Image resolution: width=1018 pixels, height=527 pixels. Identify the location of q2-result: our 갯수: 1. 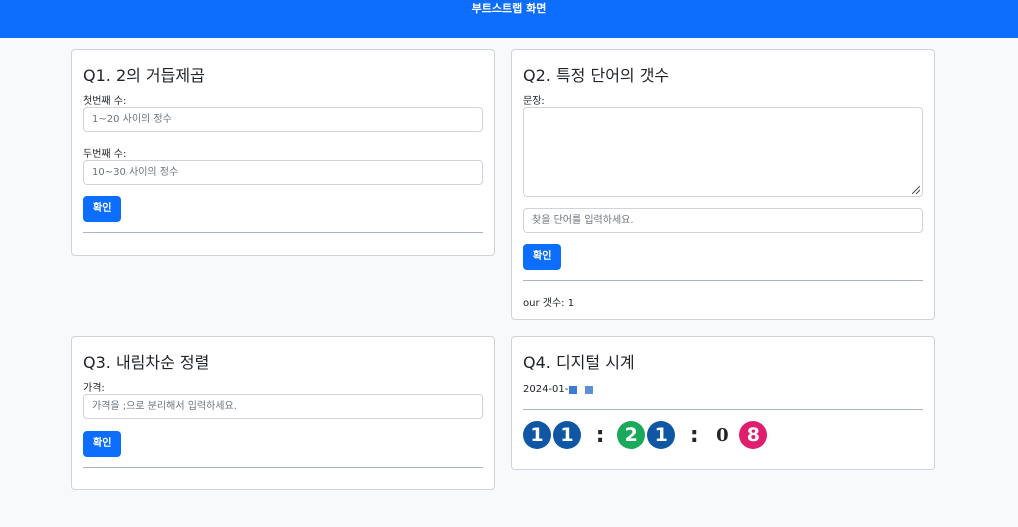
(549, 303).